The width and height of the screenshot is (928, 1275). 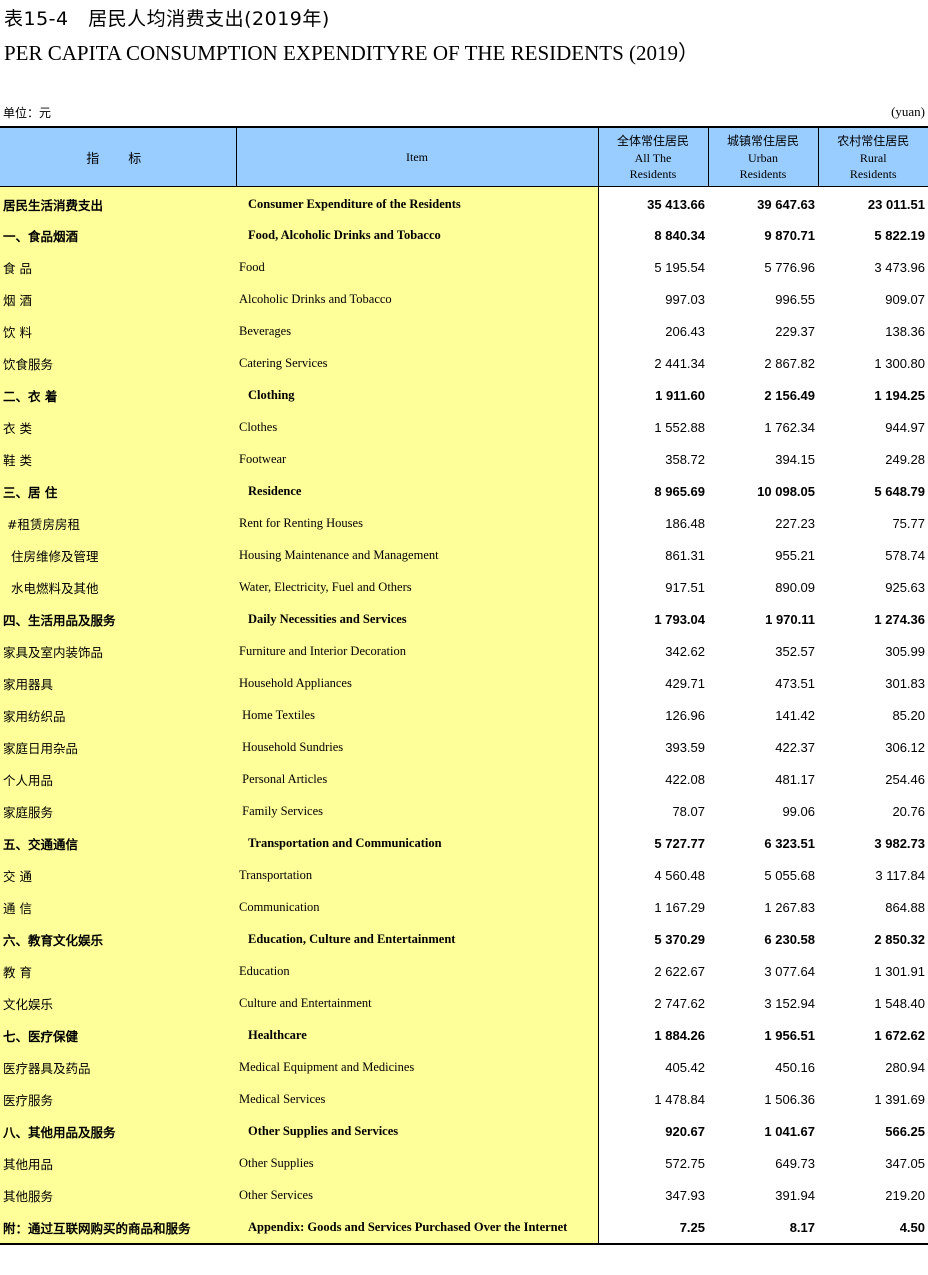 I want to click on value-all-cell: 2 747.62, so click(x=679, y=1003).